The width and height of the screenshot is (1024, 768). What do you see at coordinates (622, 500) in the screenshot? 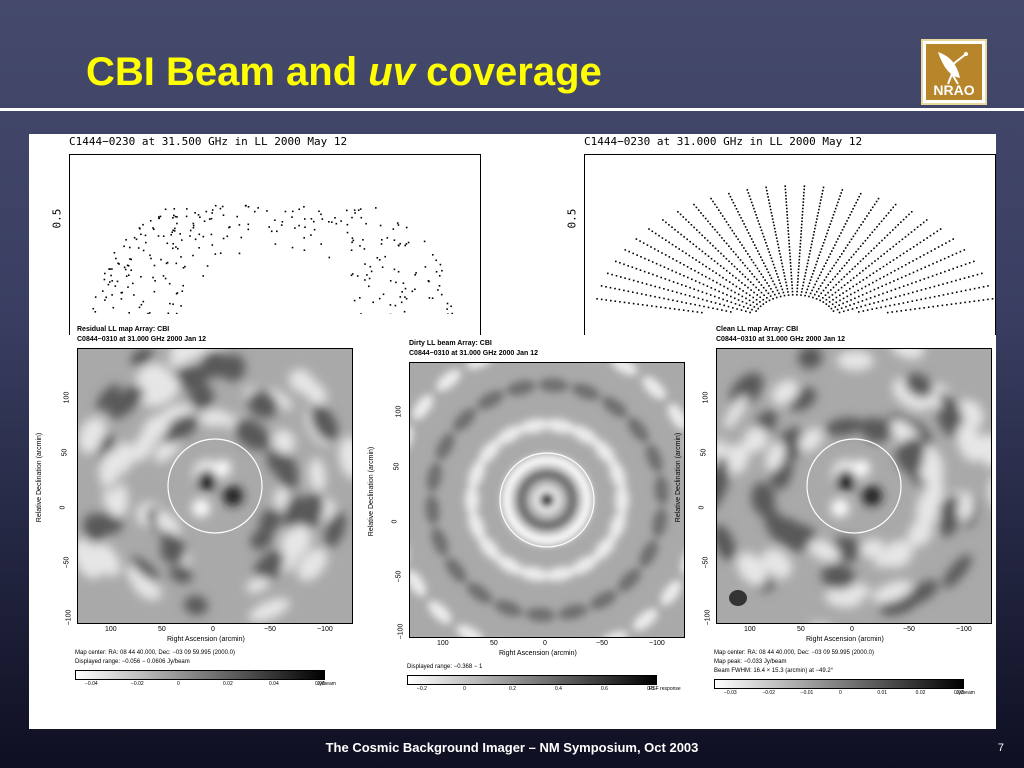
I see `beam-sidelobe` at bounding box center [622, 500].